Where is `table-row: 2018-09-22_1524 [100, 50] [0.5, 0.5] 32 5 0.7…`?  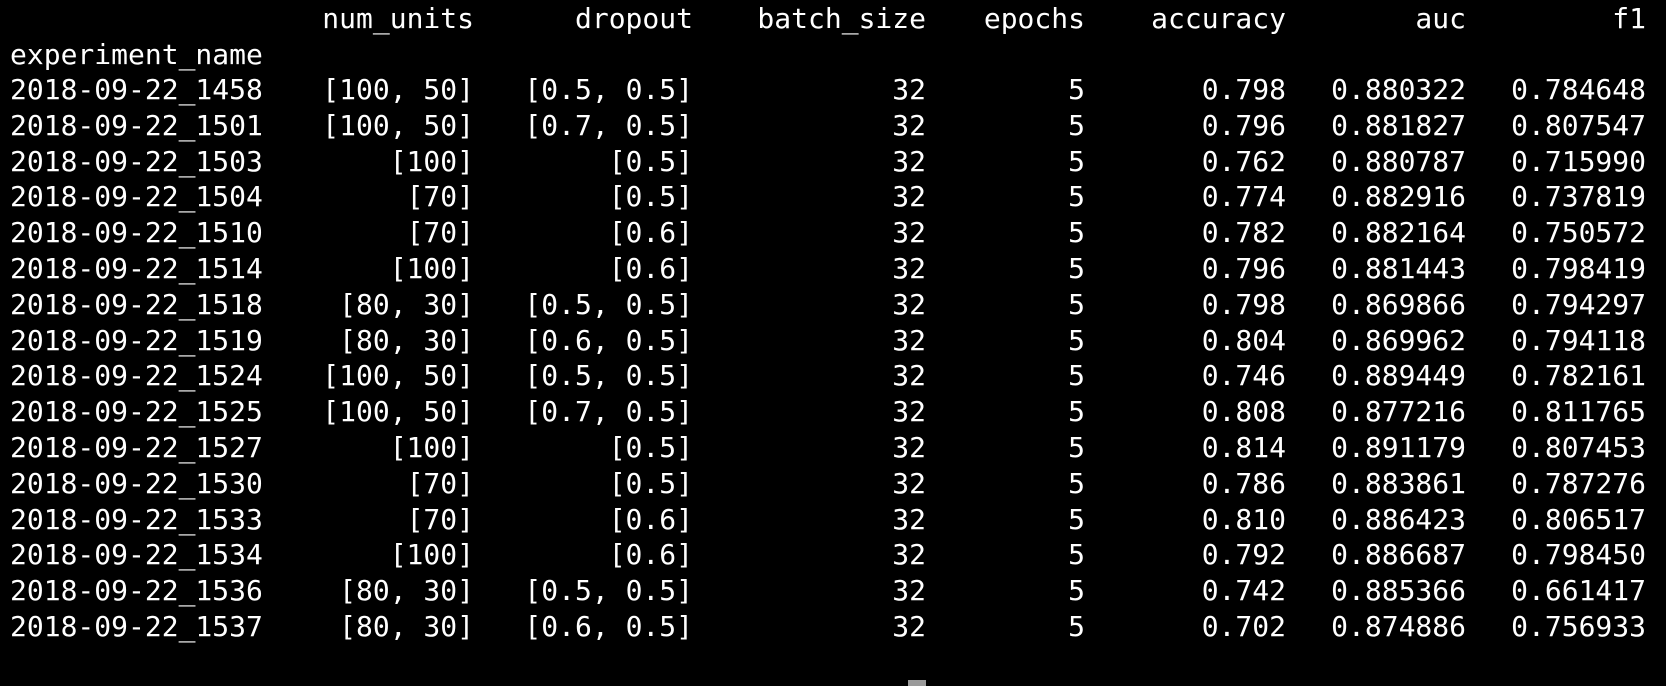 table-row: 2018-09-22_1524 [100, 50] [0.5, 0.5] 32 5 0.7… is located at coordinates (833, 376).